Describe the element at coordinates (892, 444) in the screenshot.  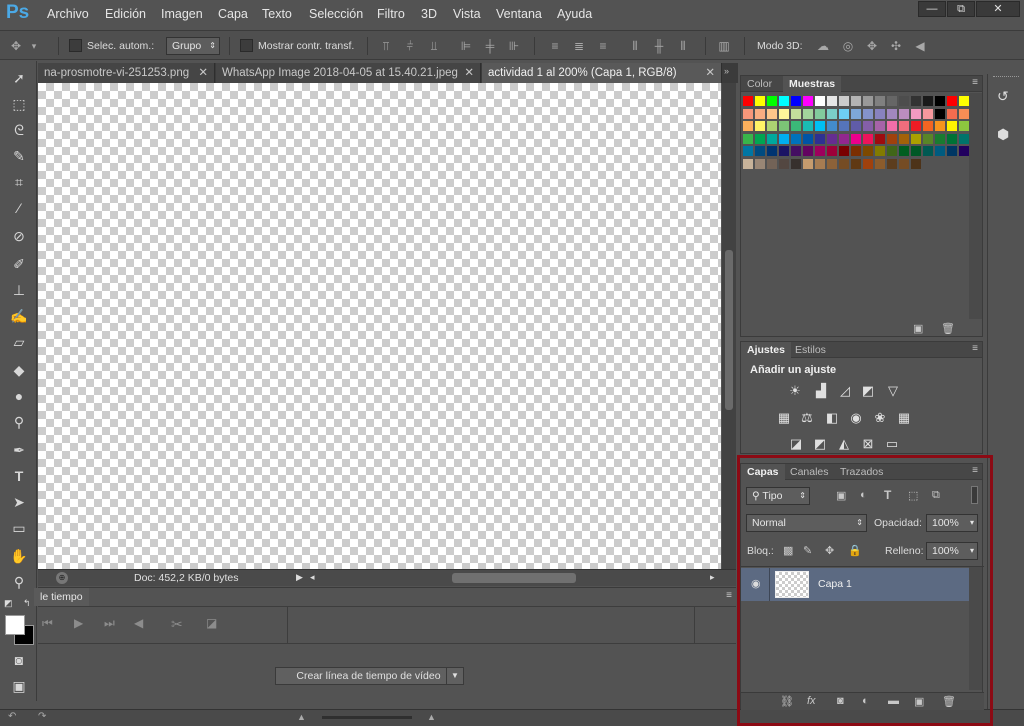
I see `gradient-map-icon: ▭` at that location.